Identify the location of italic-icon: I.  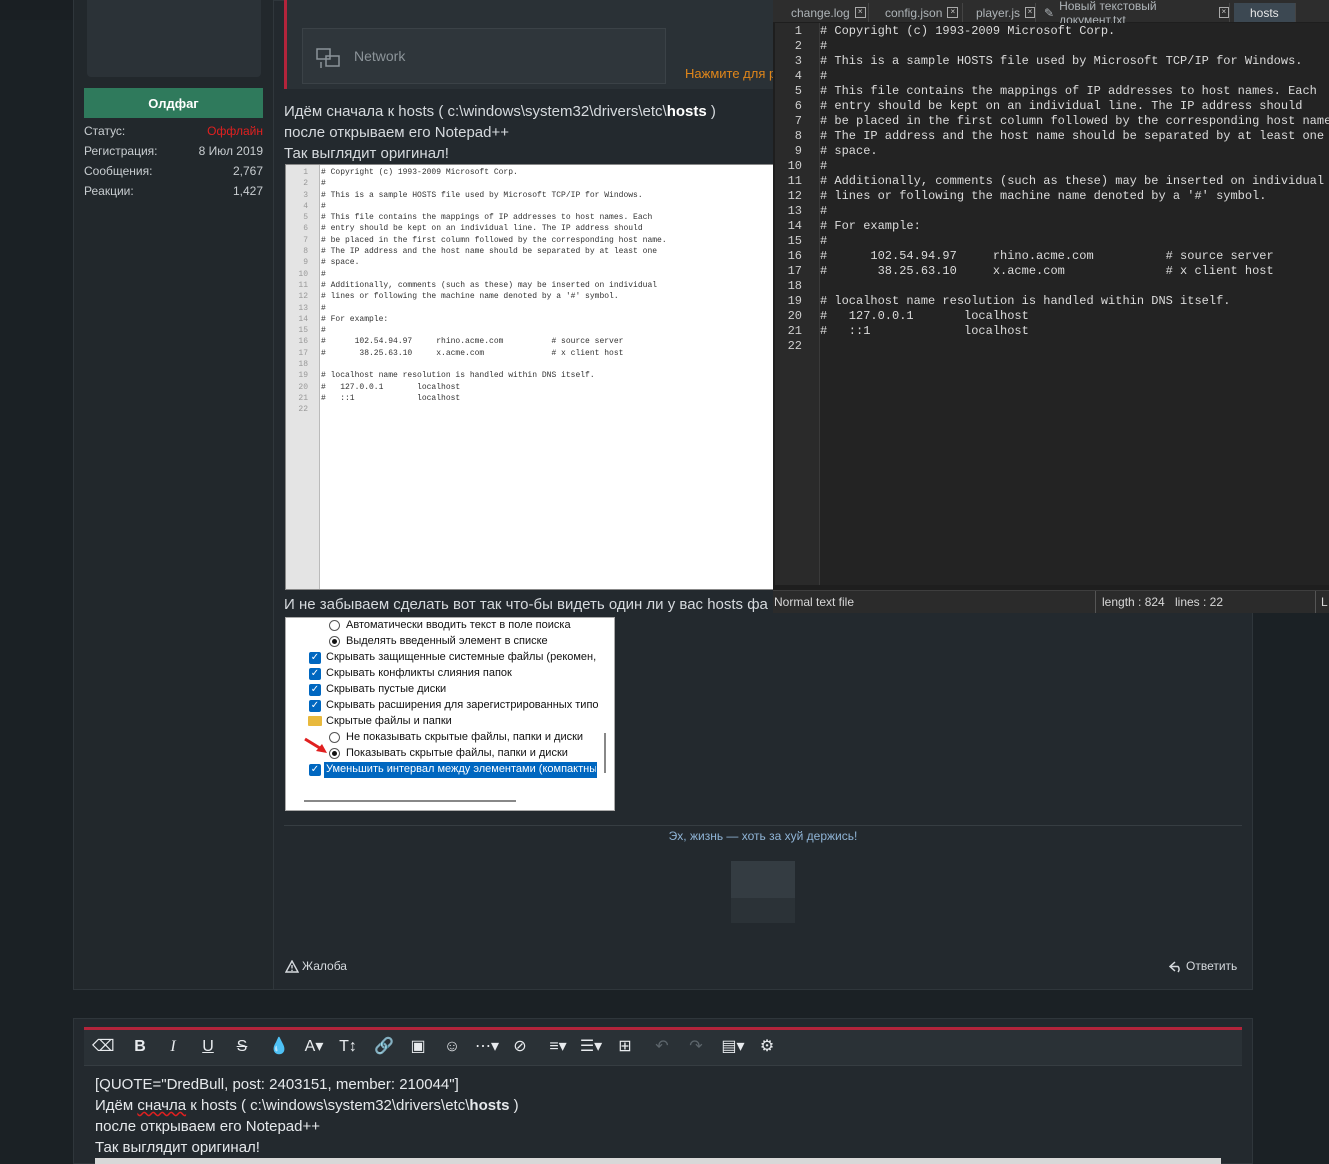
(173, 1047).